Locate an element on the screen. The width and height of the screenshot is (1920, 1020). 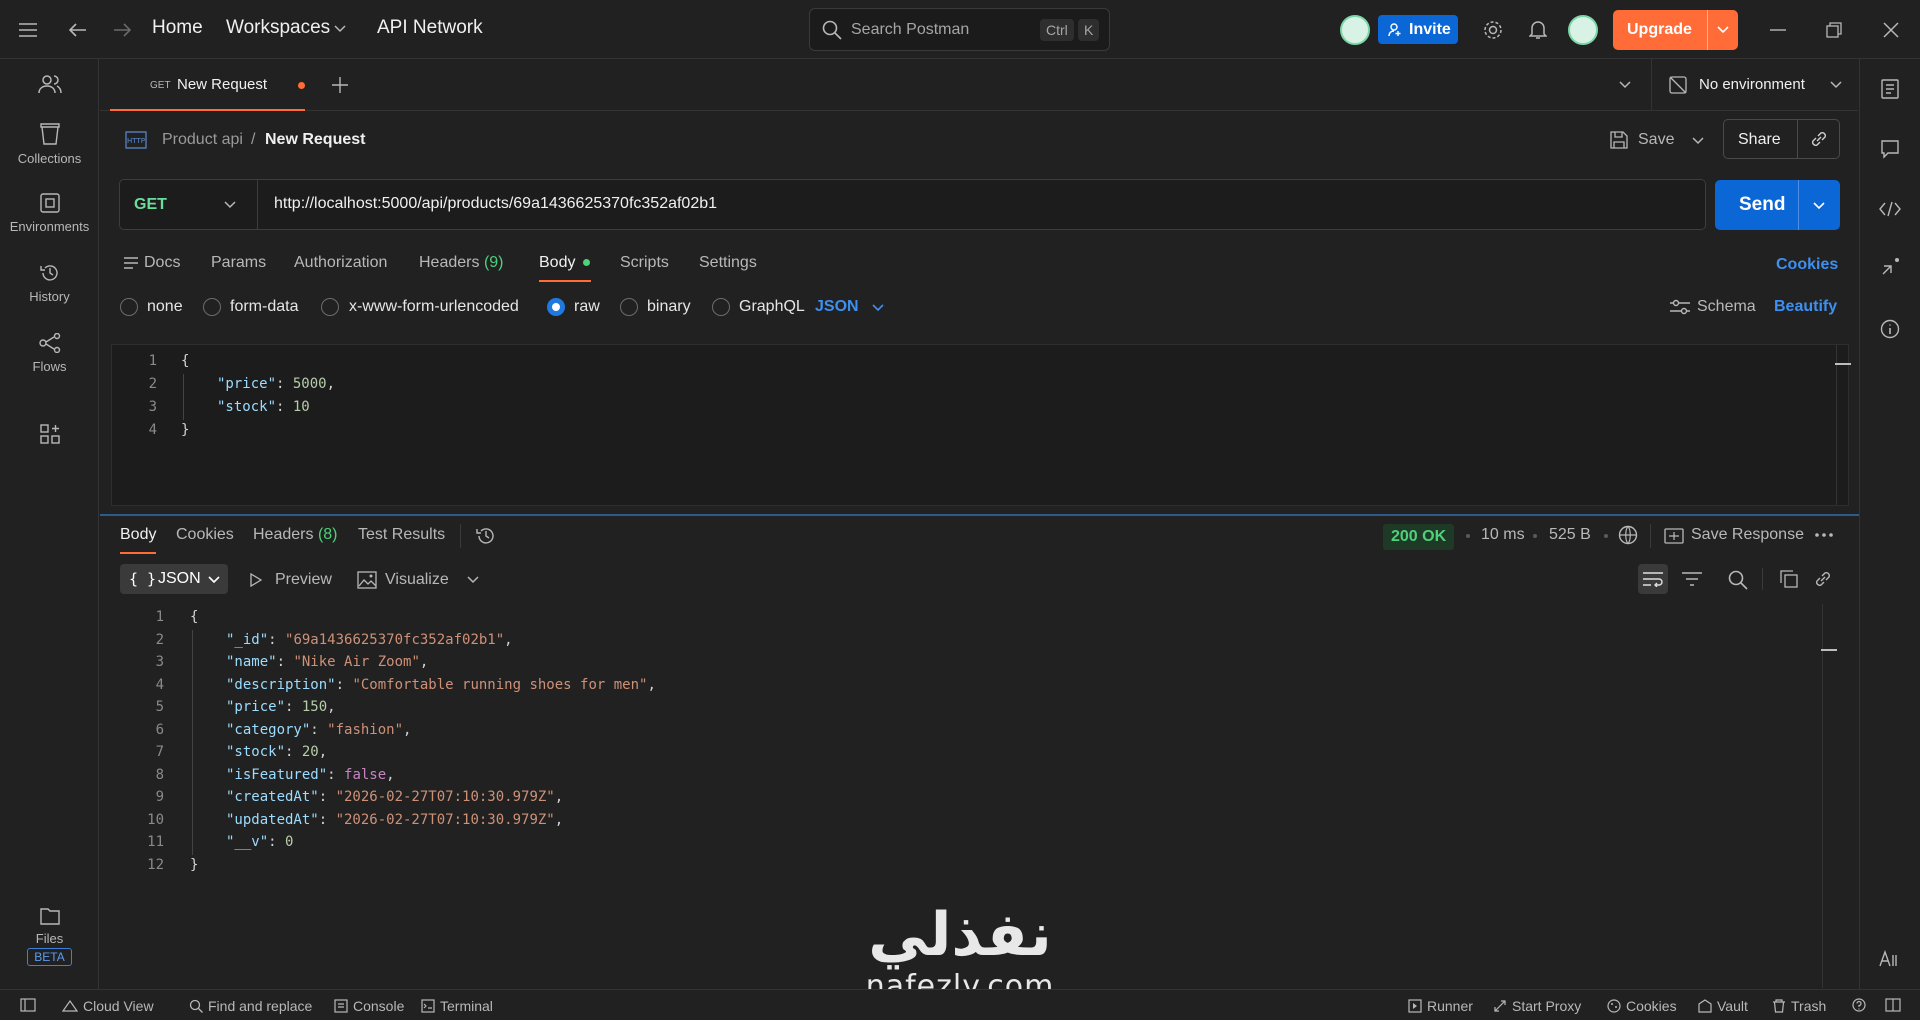
forward-arrow-icon is located at coordinates (122, 30).